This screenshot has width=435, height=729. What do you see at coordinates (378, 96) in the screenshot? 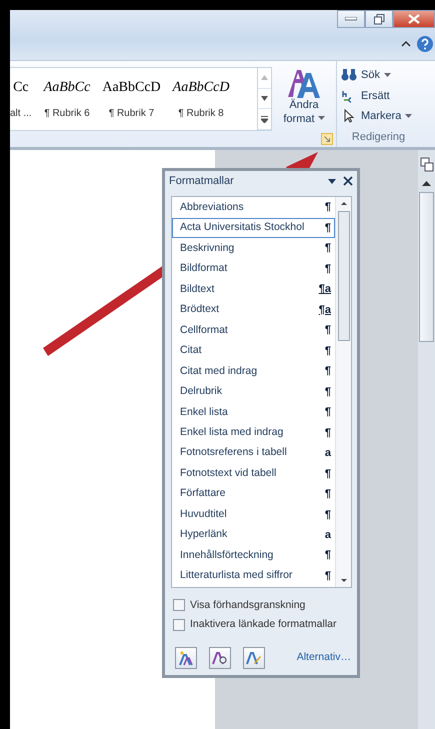
I see `editing-button: Ersätt` at bounding box center [378, 96].